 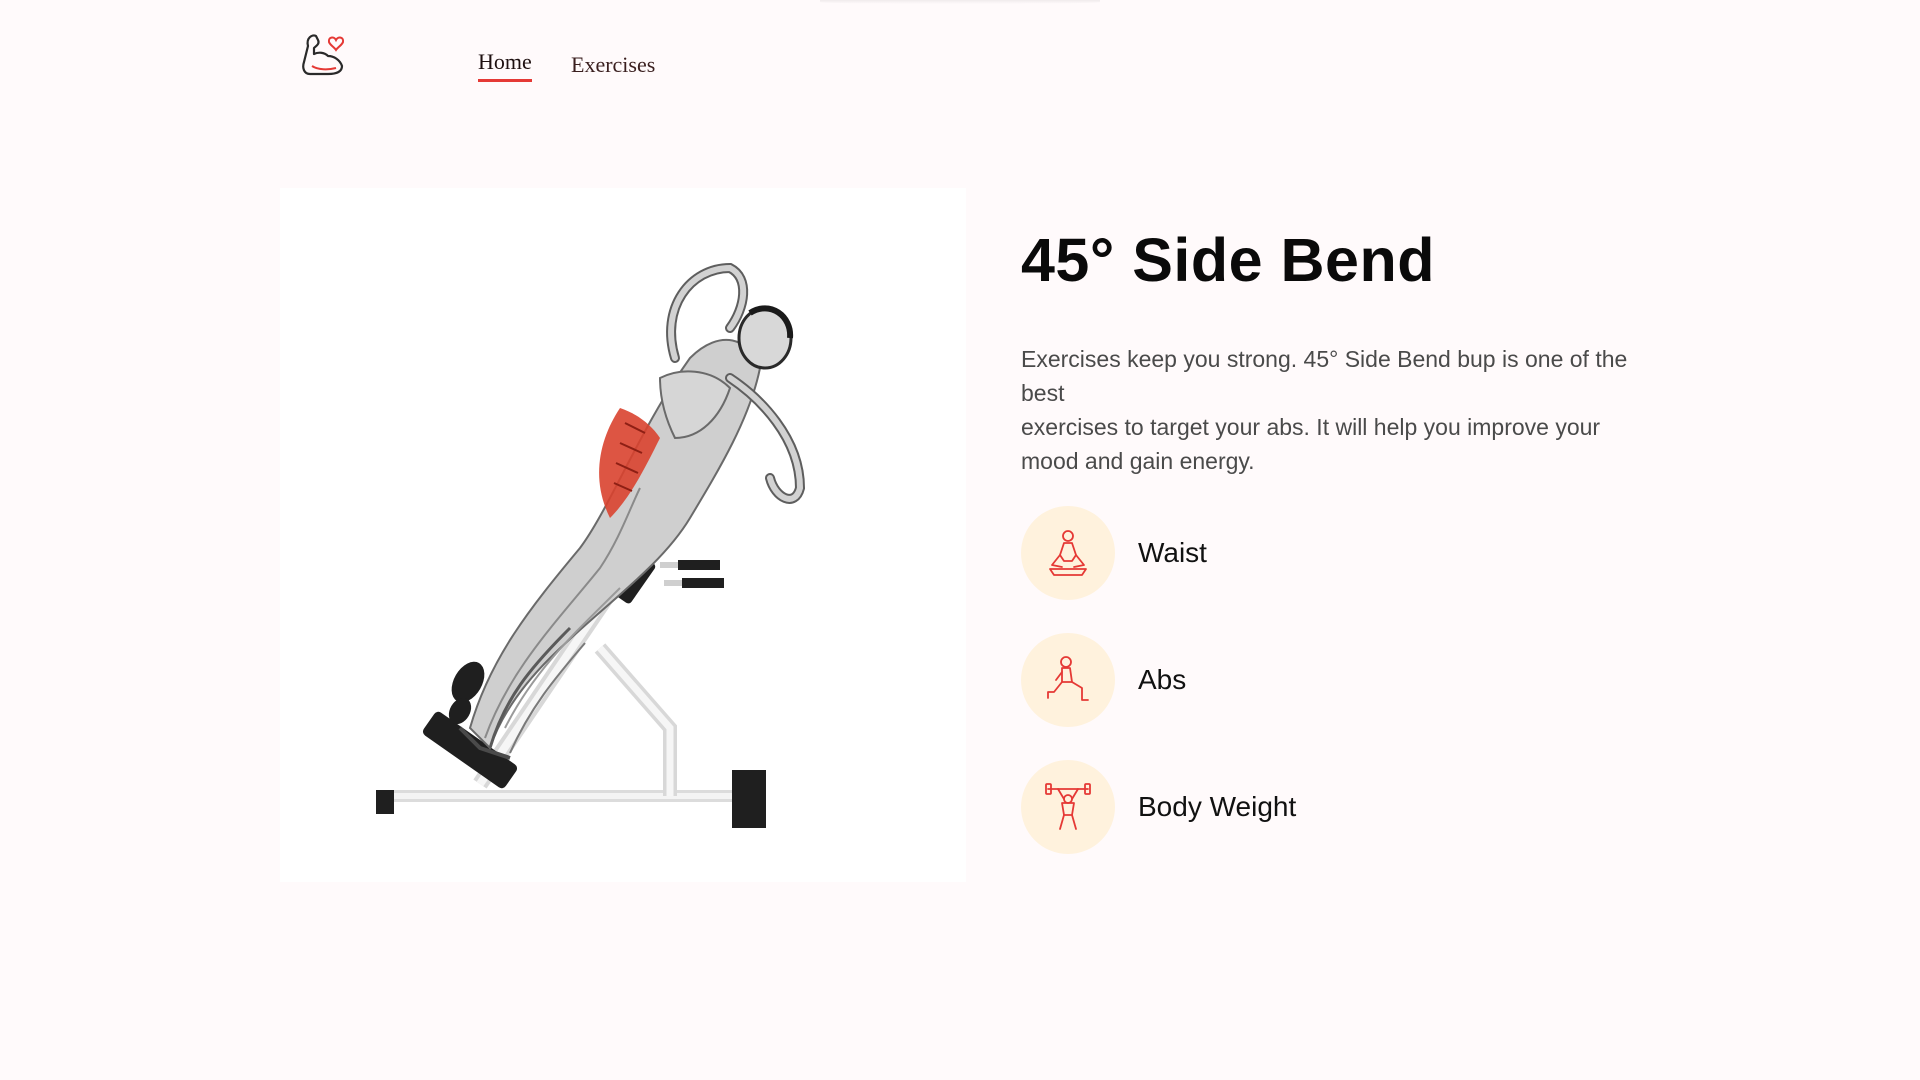 I want to click on logo, so click(x=323, y=53).